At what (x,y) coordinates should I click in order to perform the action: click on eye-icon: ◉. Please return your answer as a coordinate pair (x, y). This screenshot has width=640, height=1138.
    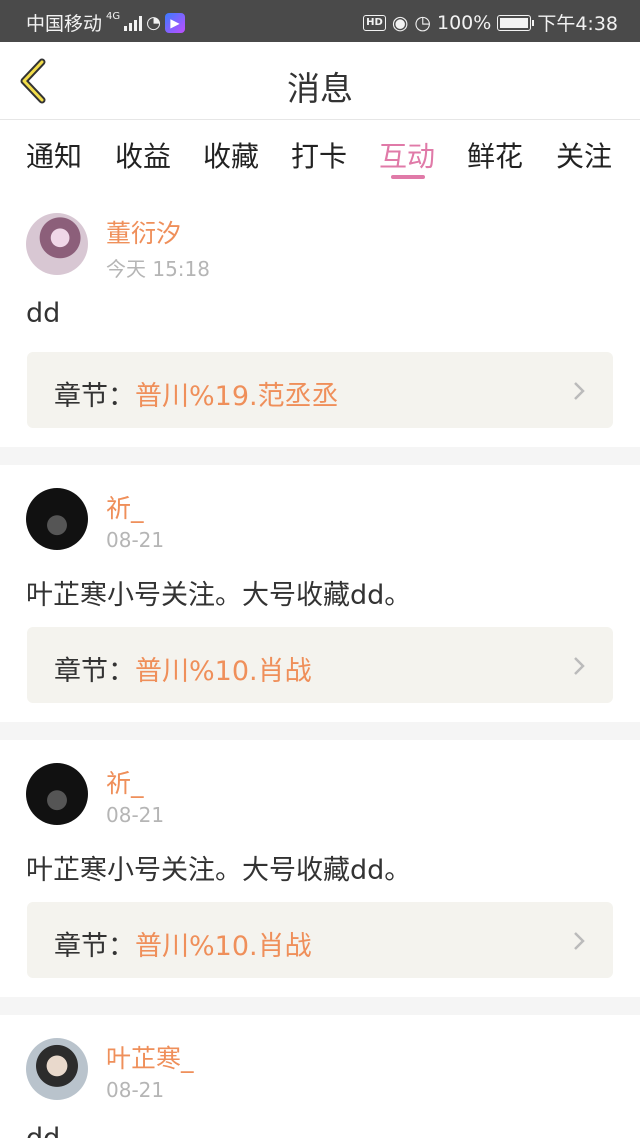
    Looking at the image, I should click on (400, 22).